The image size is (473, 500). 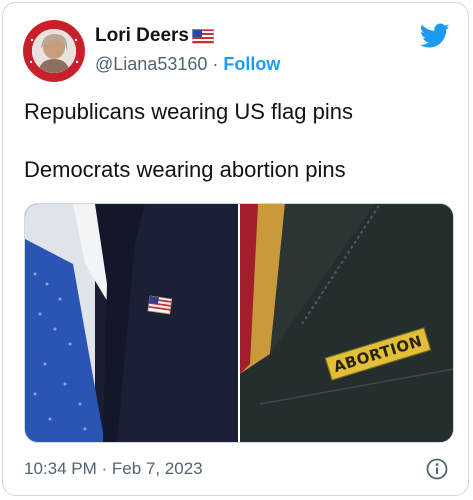 I want to click on avatar-photo, so click(x=54, y=51).